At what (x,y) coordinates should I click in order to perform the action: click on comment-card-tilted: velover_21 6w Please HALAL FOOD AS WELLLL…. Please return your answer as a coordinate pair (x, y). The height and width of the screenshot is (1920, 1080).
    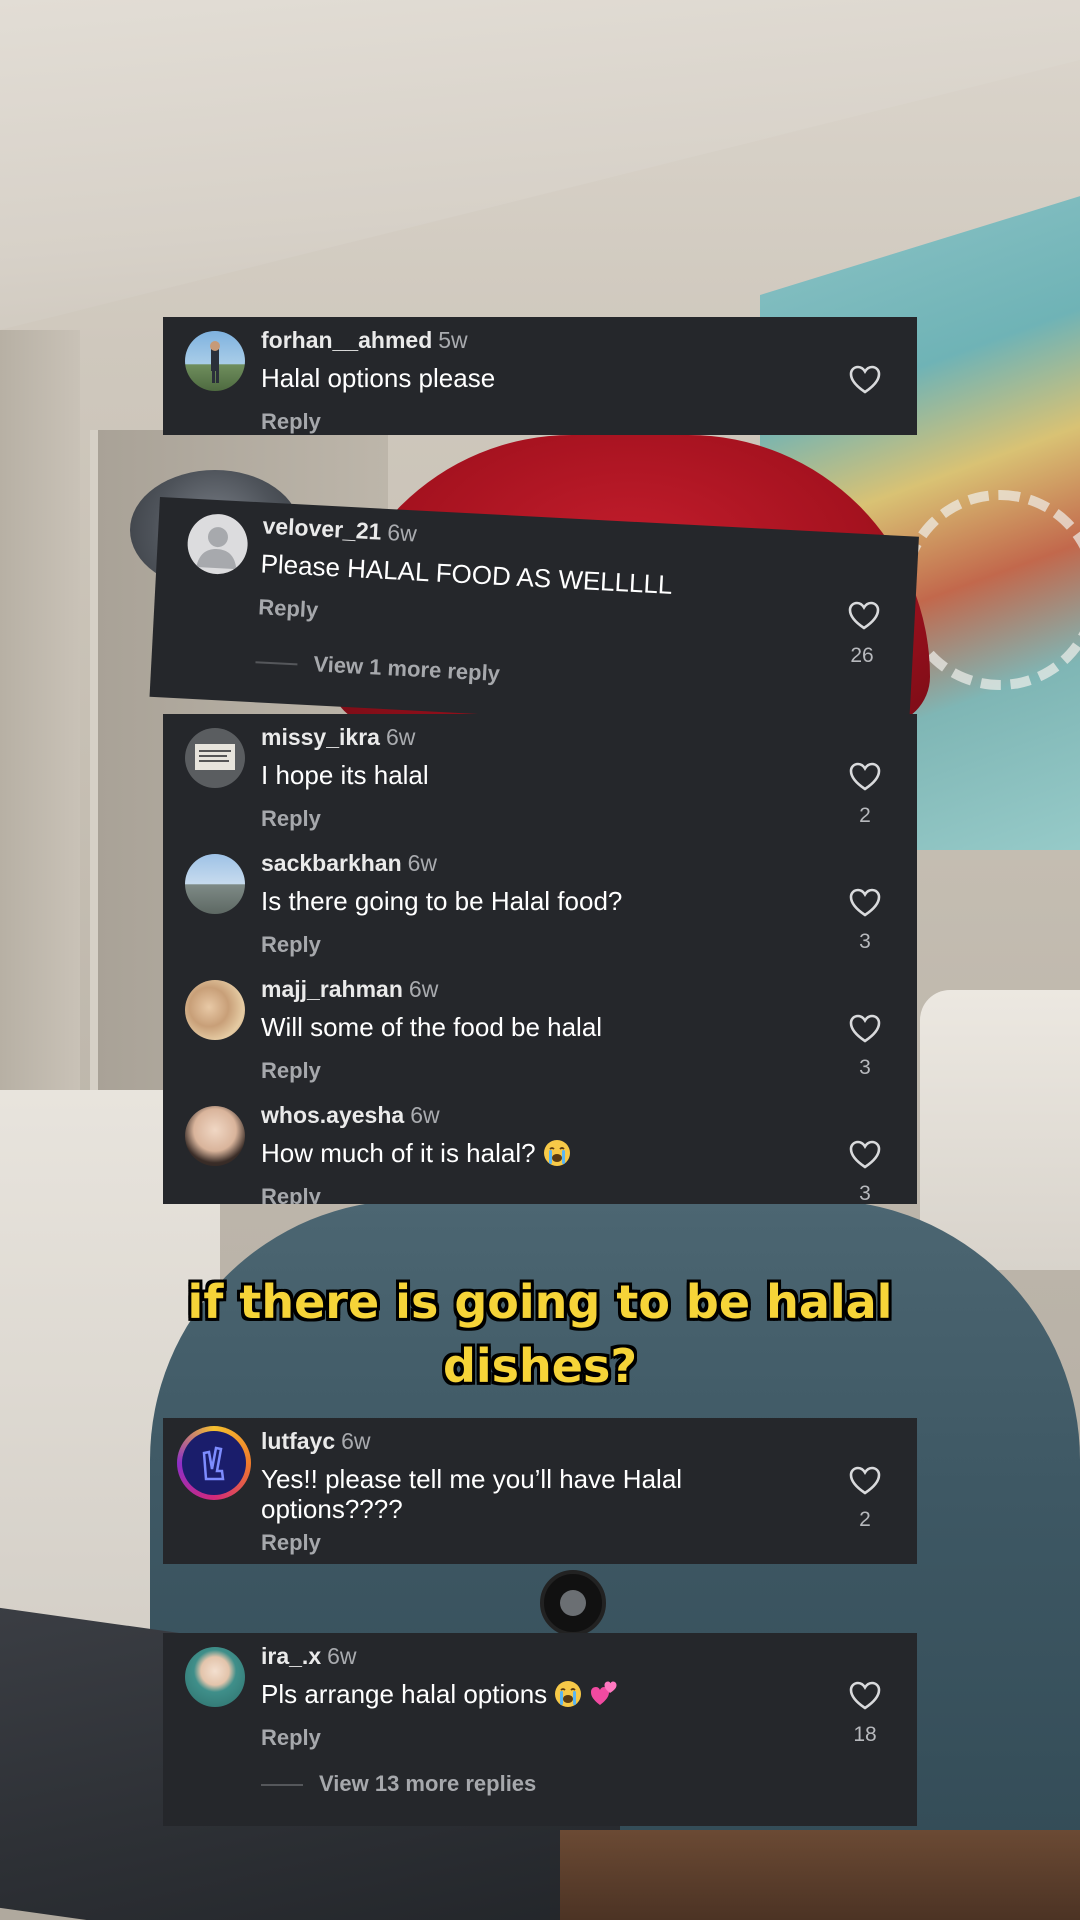
    Looking at the image, I should click on (534, 617).